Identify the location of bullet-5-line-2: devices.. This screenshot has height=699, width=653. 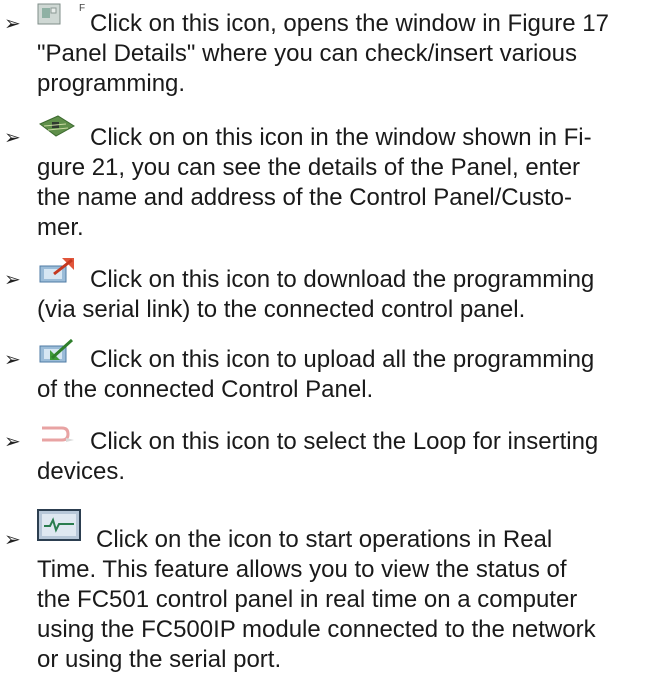
(81, 471).